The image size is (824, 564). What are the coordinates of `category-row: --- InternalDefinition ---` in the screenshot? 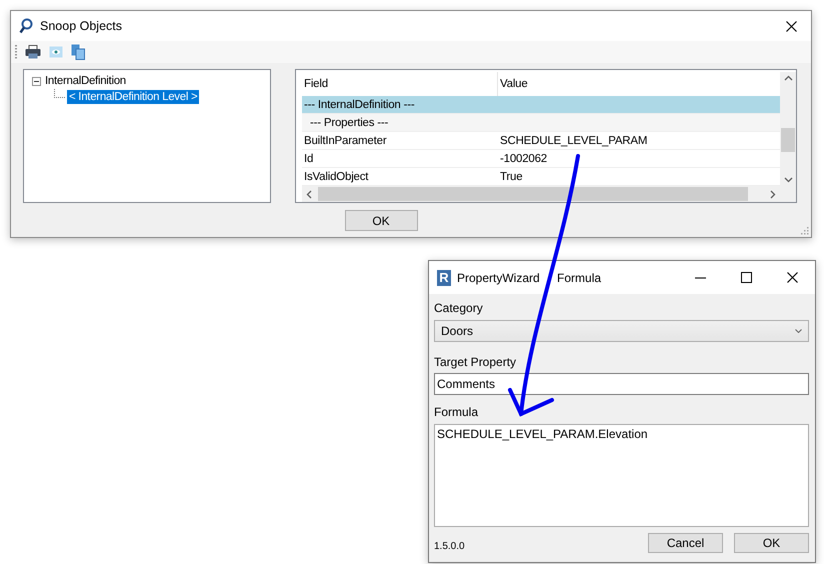 It's located at (541, 105).